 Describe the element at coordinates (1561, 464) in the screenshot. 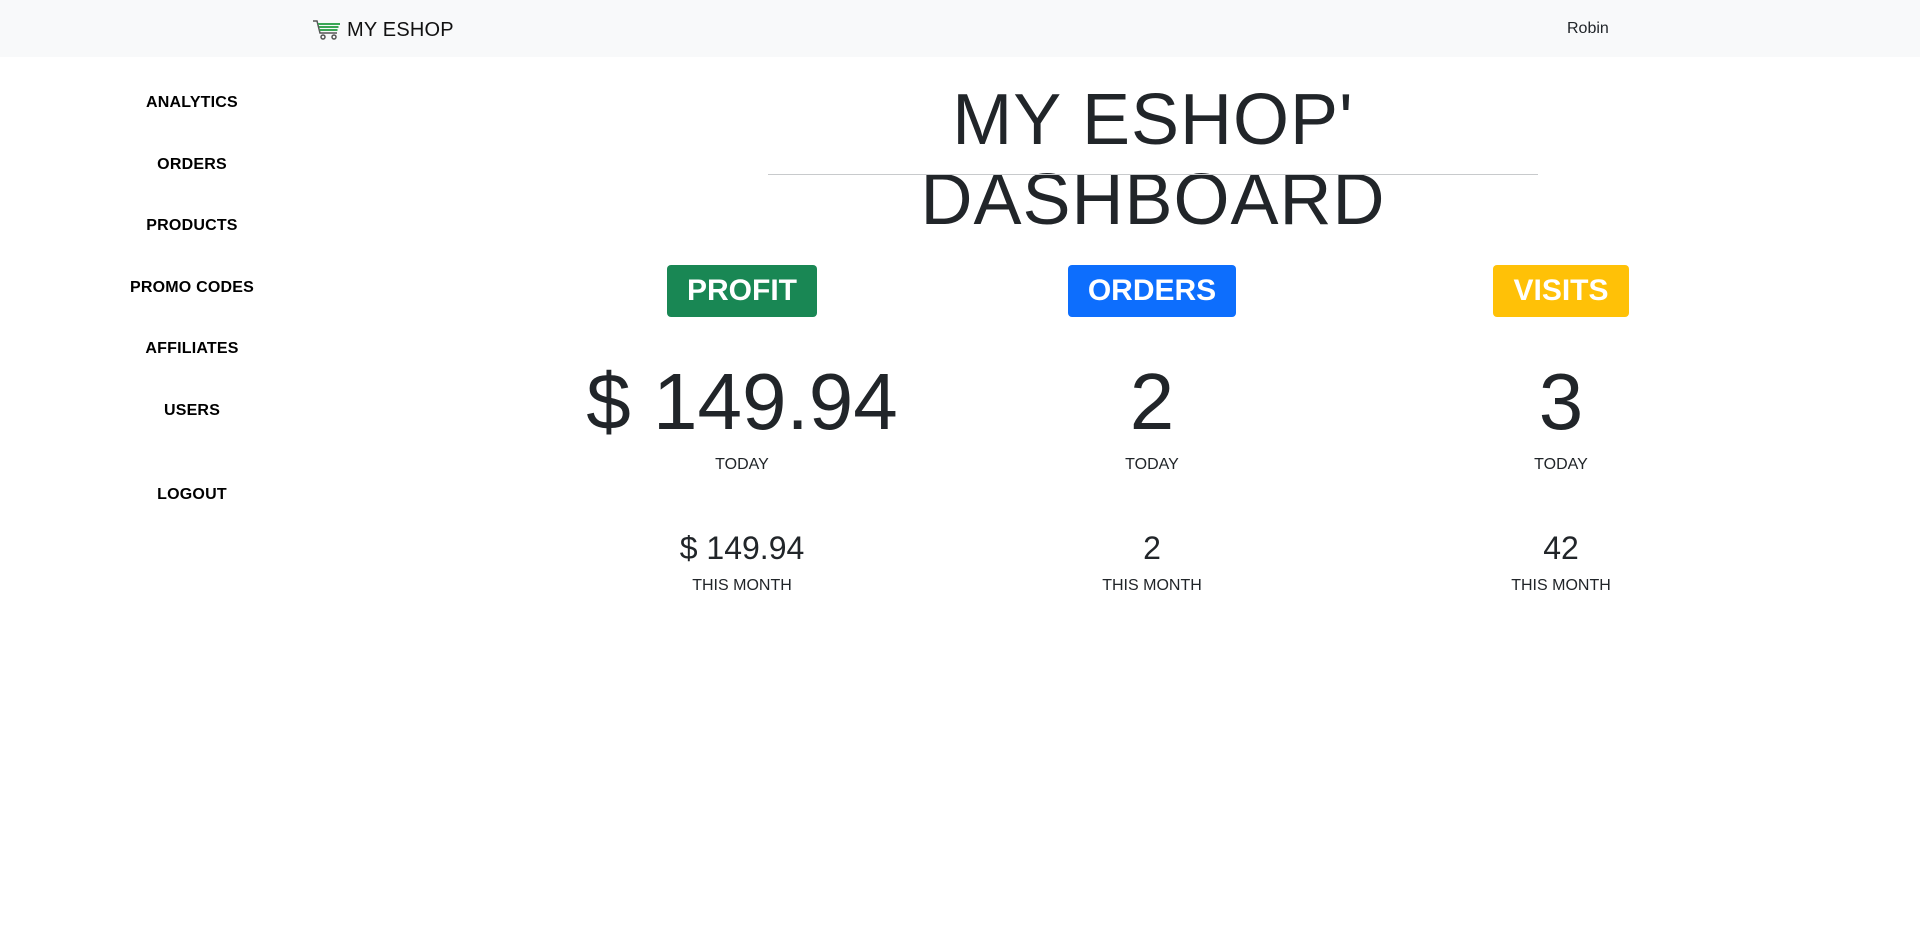

I see `visits-today-label: TODAY` at that location.